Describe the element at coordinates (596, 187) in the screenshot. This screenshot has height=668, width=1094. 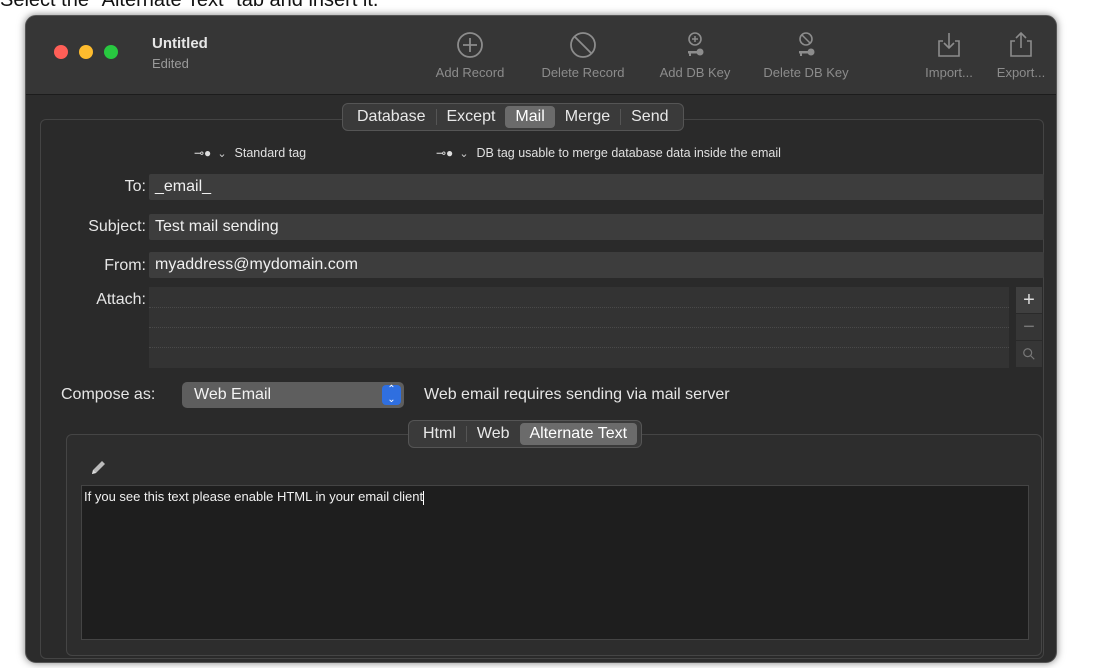
I see `to-field: _email_` at that location.